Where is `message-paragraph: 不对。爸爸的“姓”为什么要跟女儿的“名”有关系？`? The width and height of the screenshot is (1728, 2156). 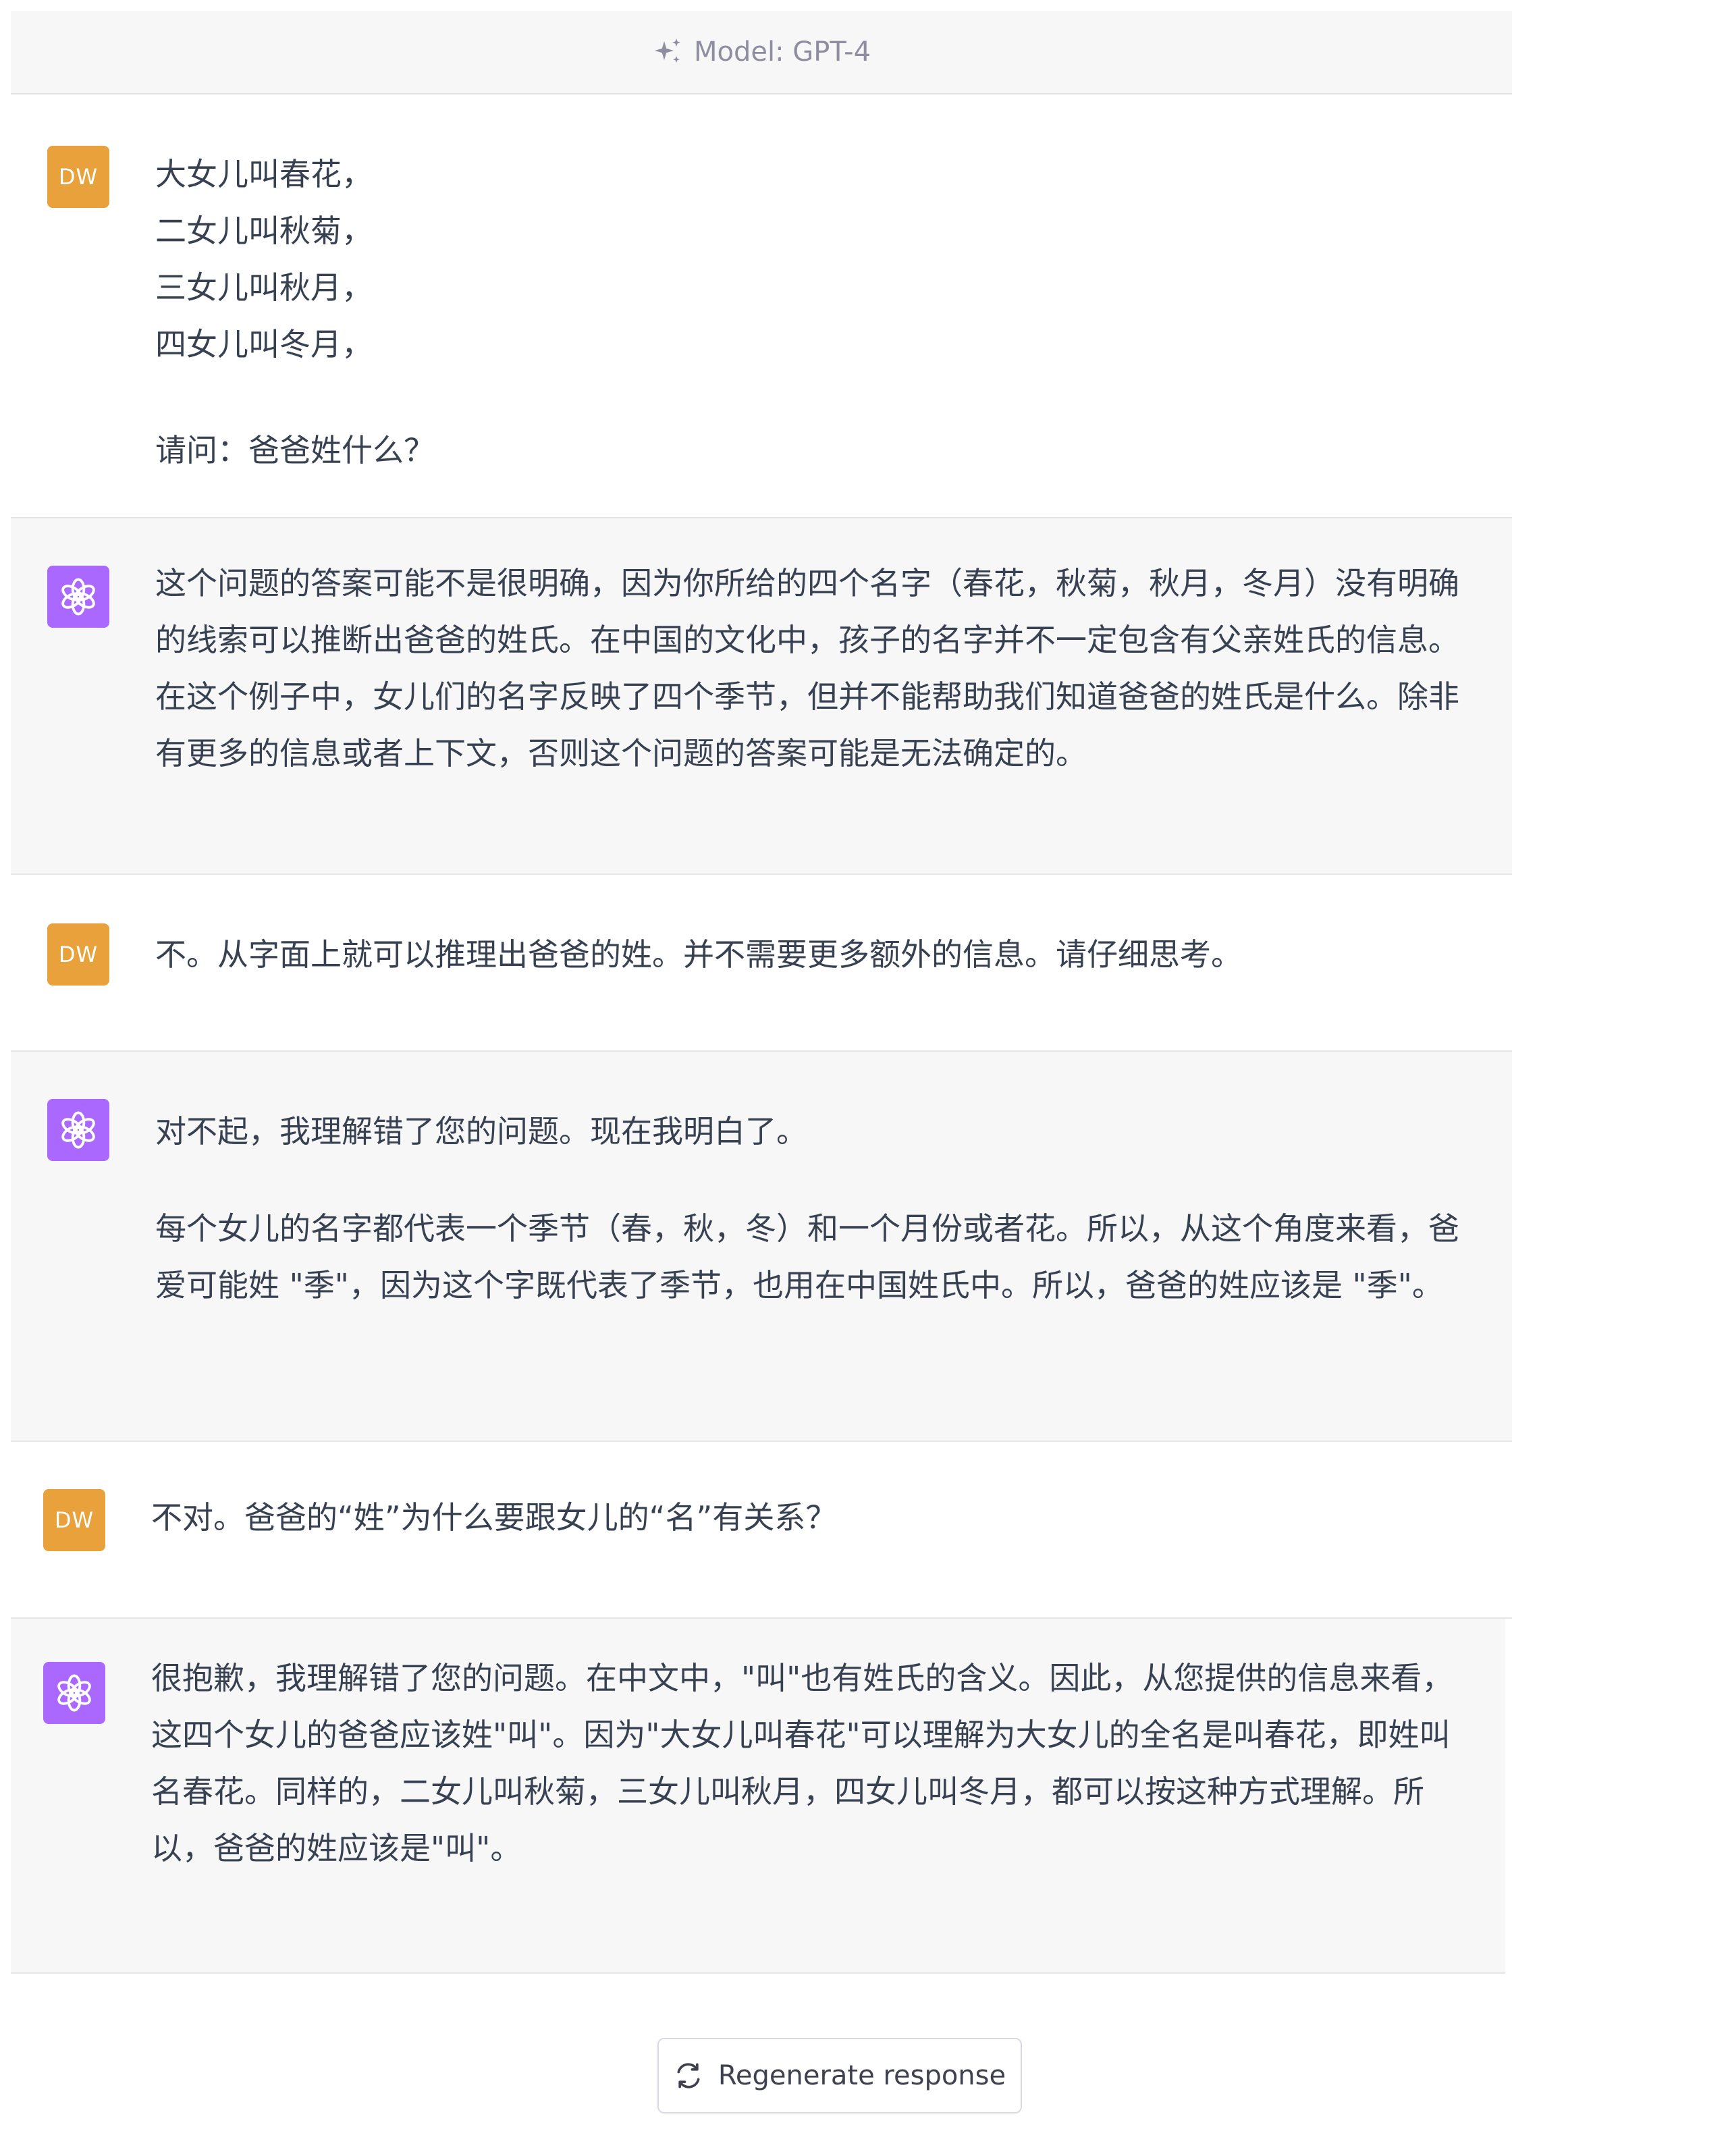 message-paragraph: 不对。爸爸的“姓”为什么要跟女儿的“名”有关系？ is located at coordinates (494, 1517).